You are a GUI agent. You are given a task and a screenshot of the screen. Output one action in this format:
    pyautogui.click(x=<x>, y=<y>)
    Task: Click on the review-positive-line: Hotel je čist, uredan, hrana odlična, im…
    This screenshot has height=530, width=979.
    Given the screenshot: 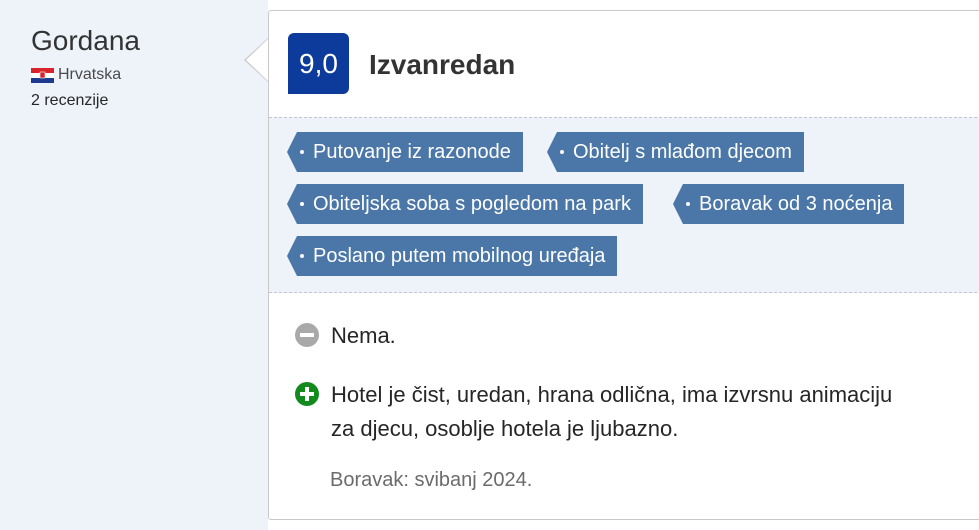 What is the action you would take?
    pyautogui.click(x=612, y=394)
    